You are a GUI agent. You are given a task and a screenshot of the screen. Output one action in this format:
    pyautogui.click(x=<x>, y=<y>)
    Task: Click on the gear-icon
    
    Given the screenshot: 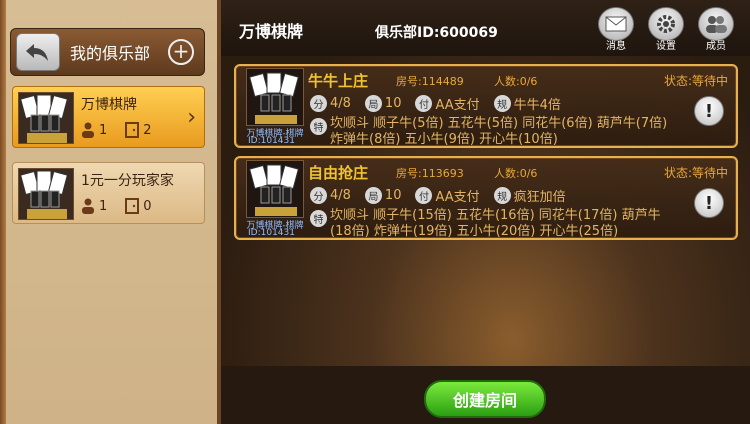 What is the action you would take?
    pyautogui.click(x=666, y=24)
    